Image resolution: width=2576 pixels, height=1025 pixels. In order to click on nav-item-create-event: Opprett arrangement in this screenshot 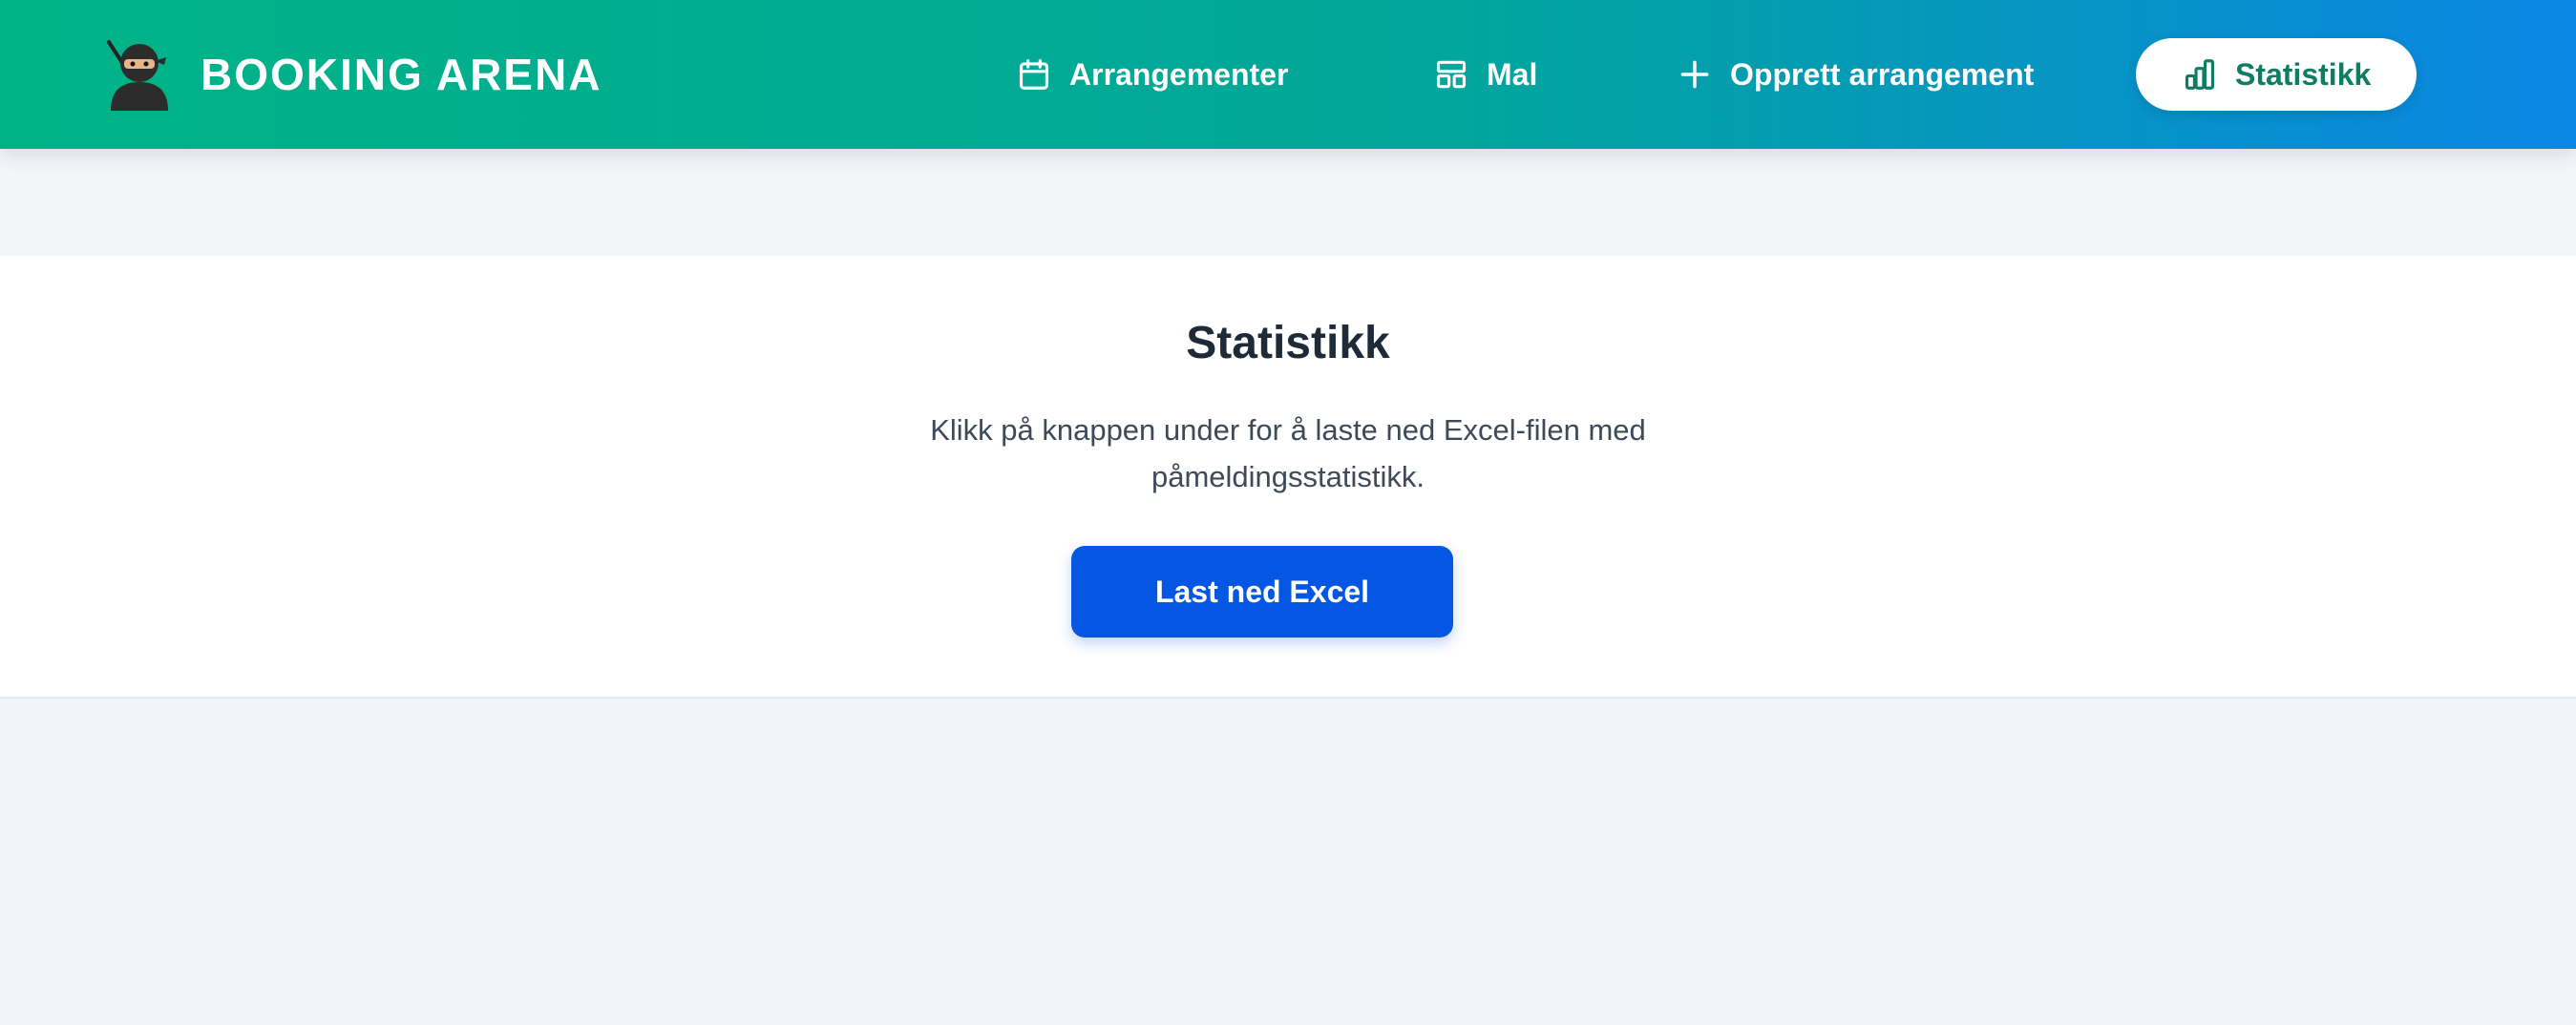, I will do `click(1855, 74)`.